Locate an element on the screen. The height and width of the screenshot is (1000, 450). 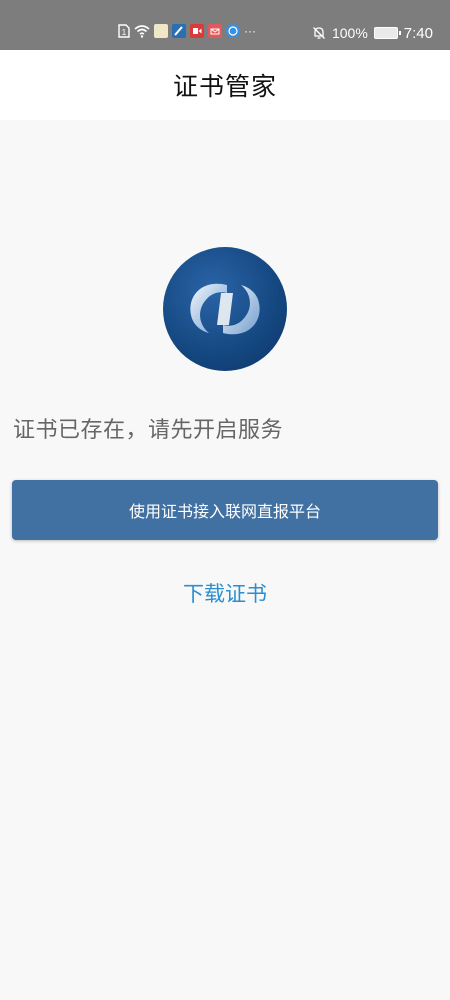
svg-text: 1 is located at coordinates (124, 32).